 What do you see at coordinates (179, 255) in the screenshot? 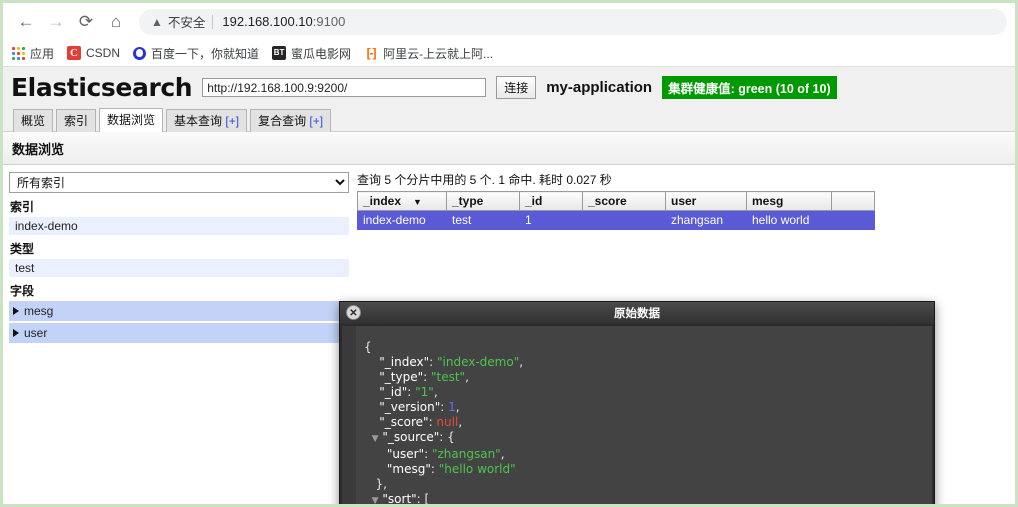
I see `sidebar: 所有索引 索引 index-demo 类型 test 字段 mesg user` at bounding box center [179, 255].